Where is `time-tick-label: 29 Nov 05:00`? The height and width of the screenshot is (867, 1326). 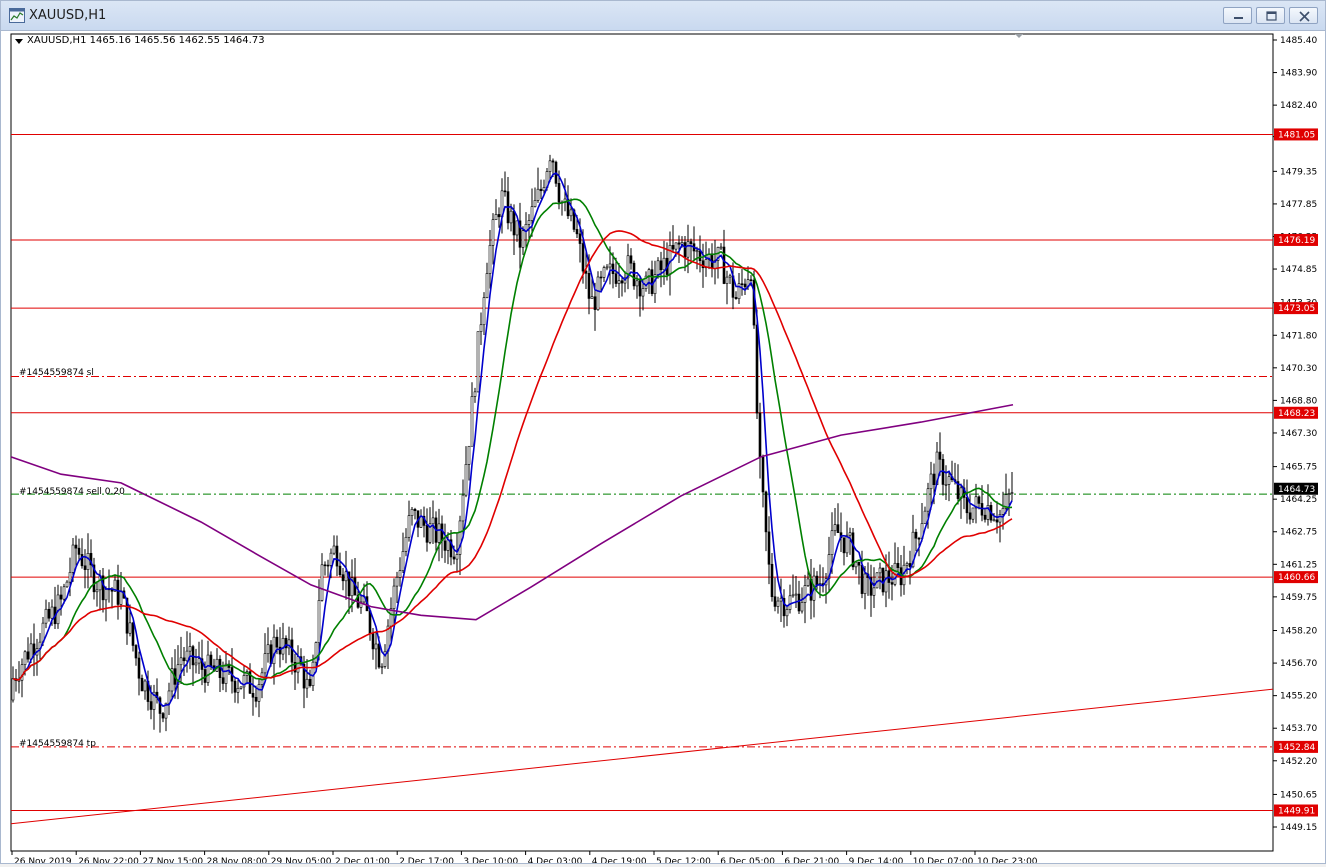 time-tick-label: 29 Nov 05:00 is located at coordinates (301, 860).